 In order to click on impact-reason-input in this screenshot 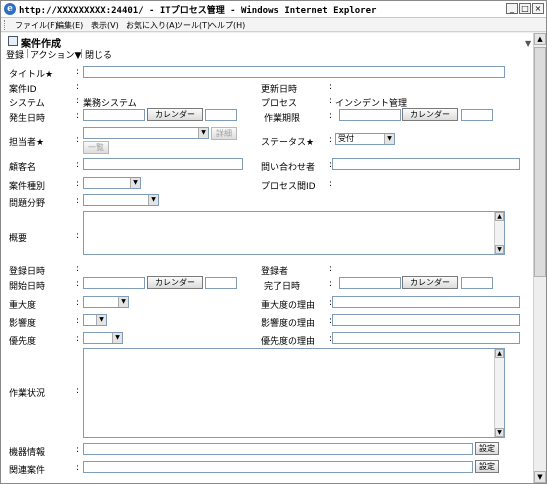, I will do `click(426, 320)`.